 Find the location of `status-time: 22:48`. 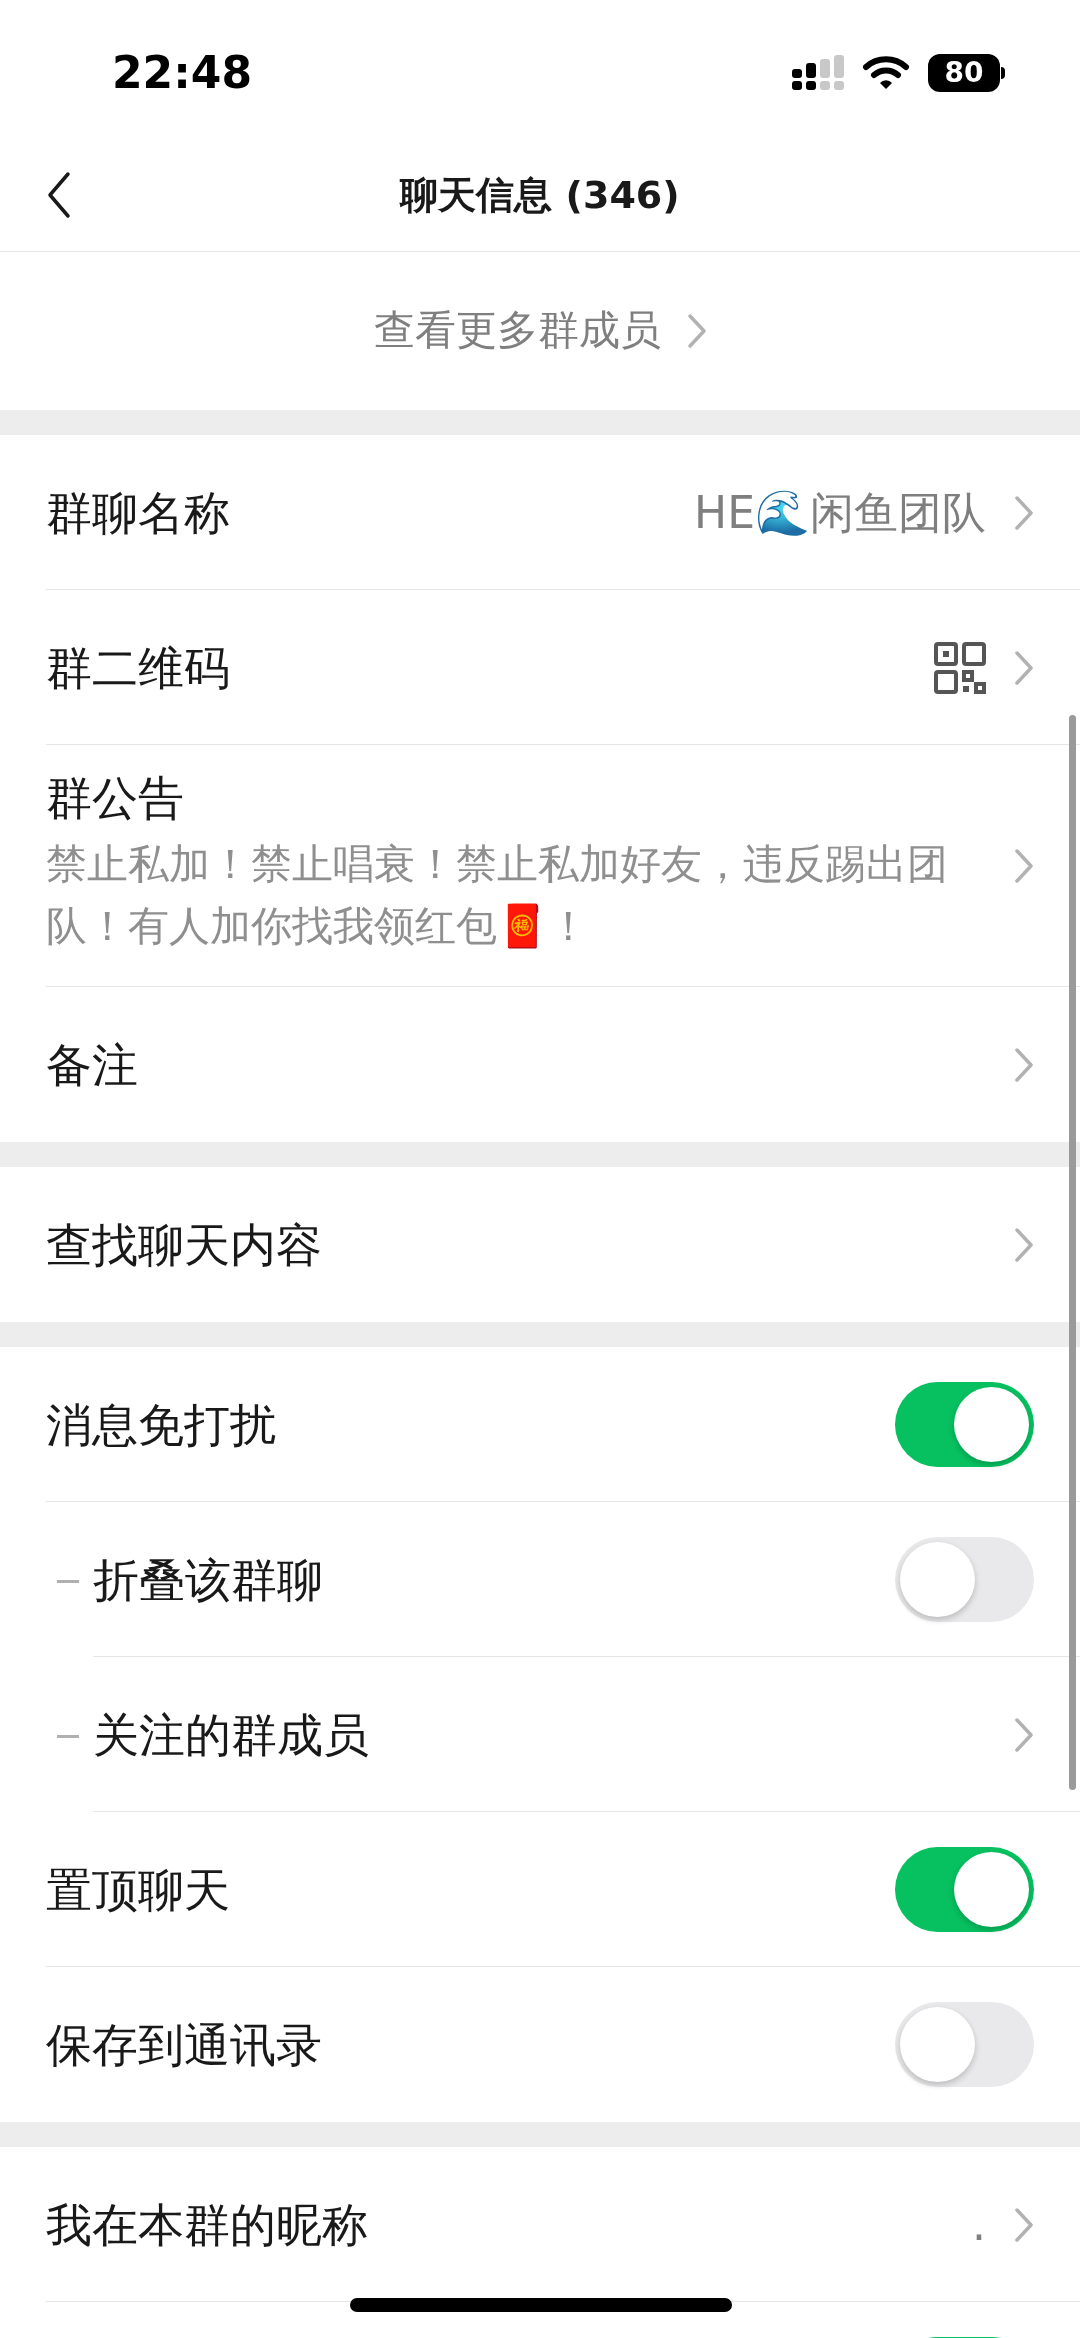

status-time: 22:48 is located at coordinates (182, 73).